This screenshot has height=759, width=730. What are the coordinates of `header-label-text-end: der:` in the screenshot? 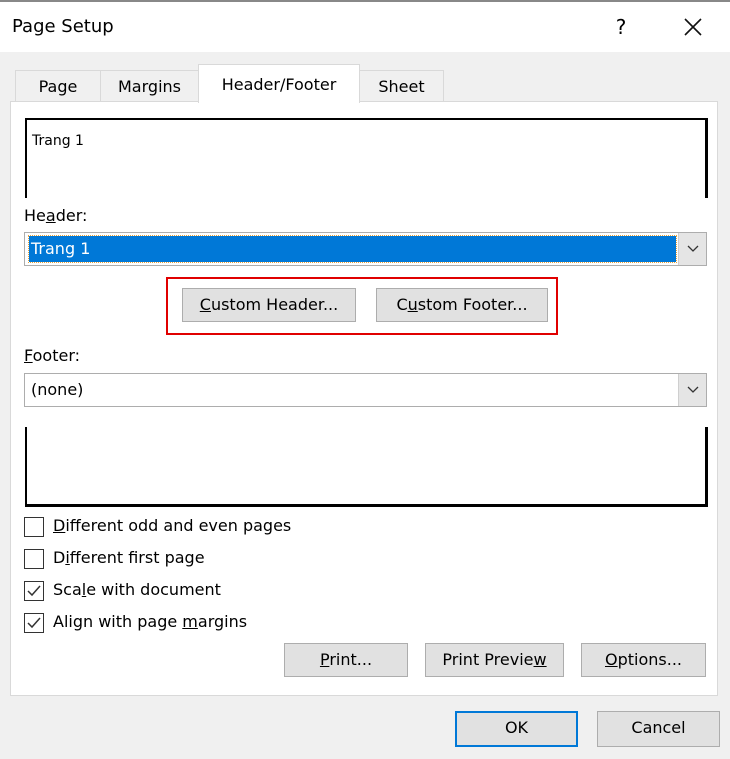 It's located at (71, 215).